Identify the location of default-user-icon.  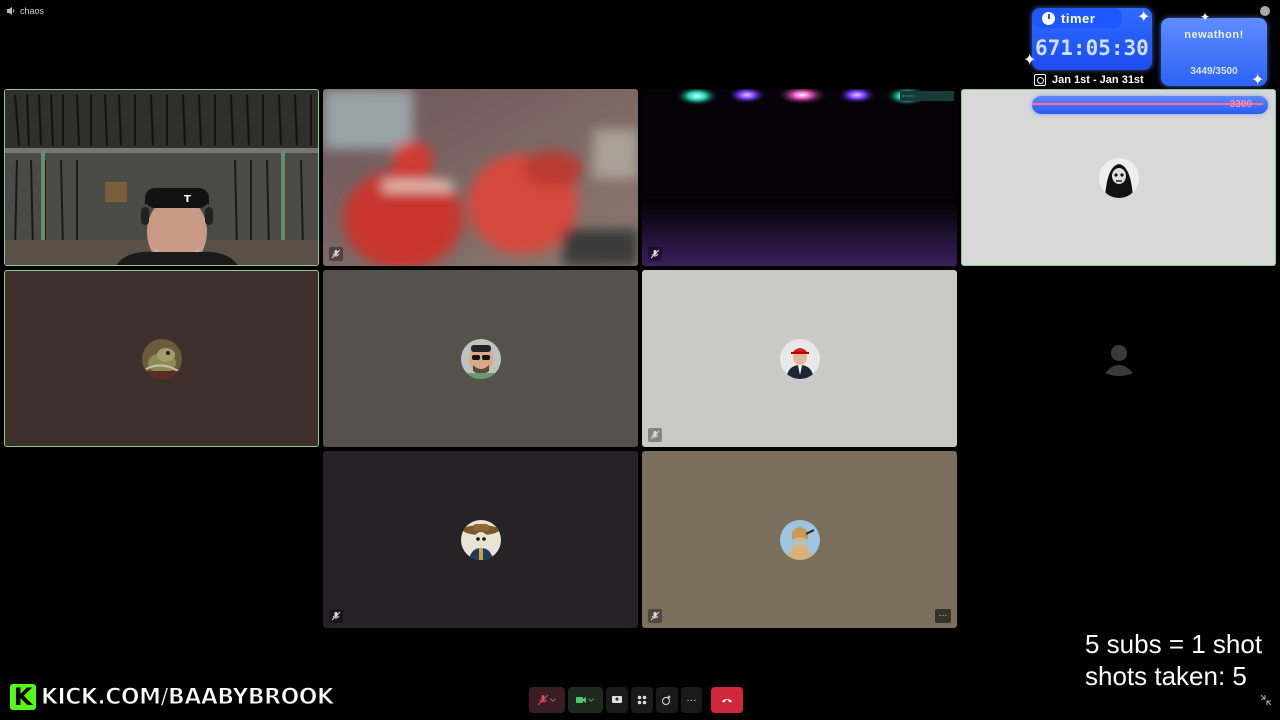
(1118, 358).